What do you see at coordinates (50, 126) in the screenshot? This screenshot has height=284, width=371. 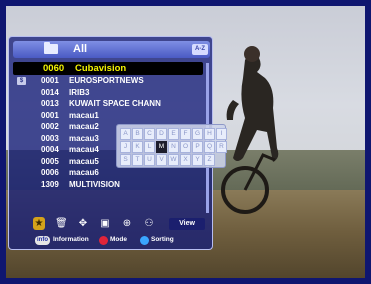 I see `channel-number: 0002` at bounding box center [50, 126].